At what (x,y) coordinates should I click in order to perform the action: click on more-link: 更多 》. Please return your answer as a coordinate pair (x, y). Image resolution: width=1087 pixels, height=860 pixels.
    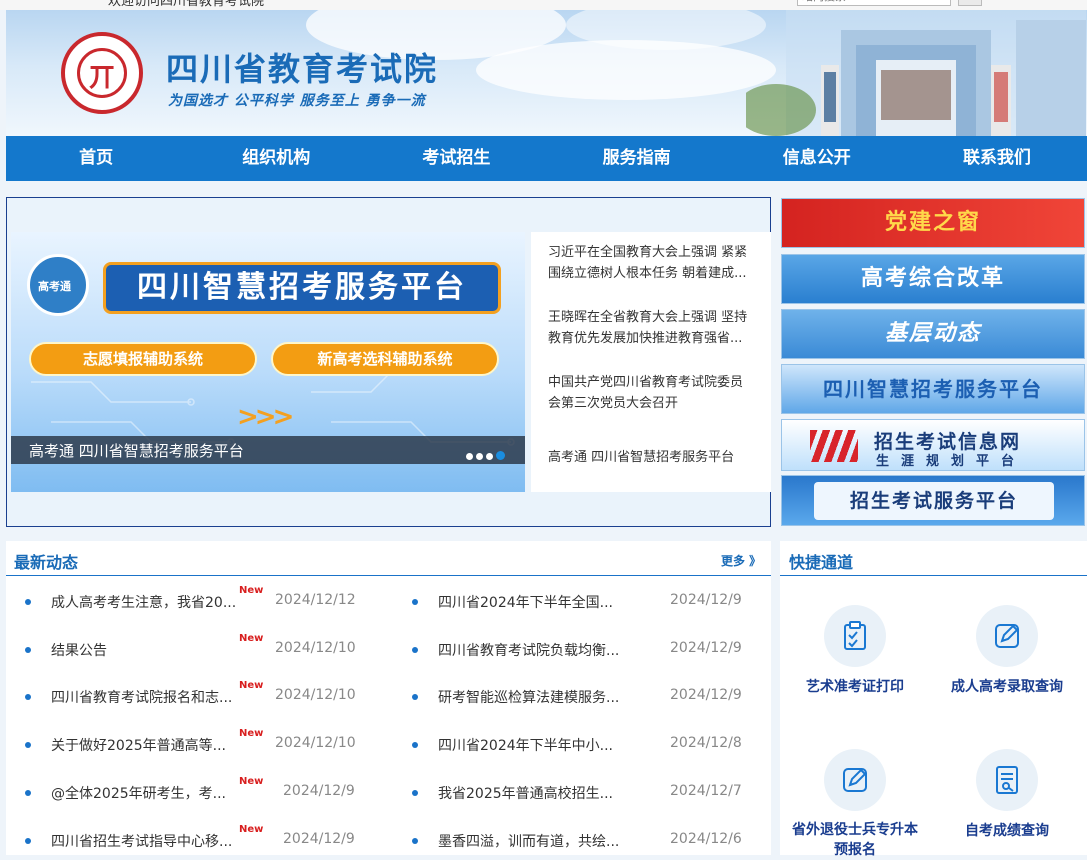
    Looking at the image, I should click on (741, 560).